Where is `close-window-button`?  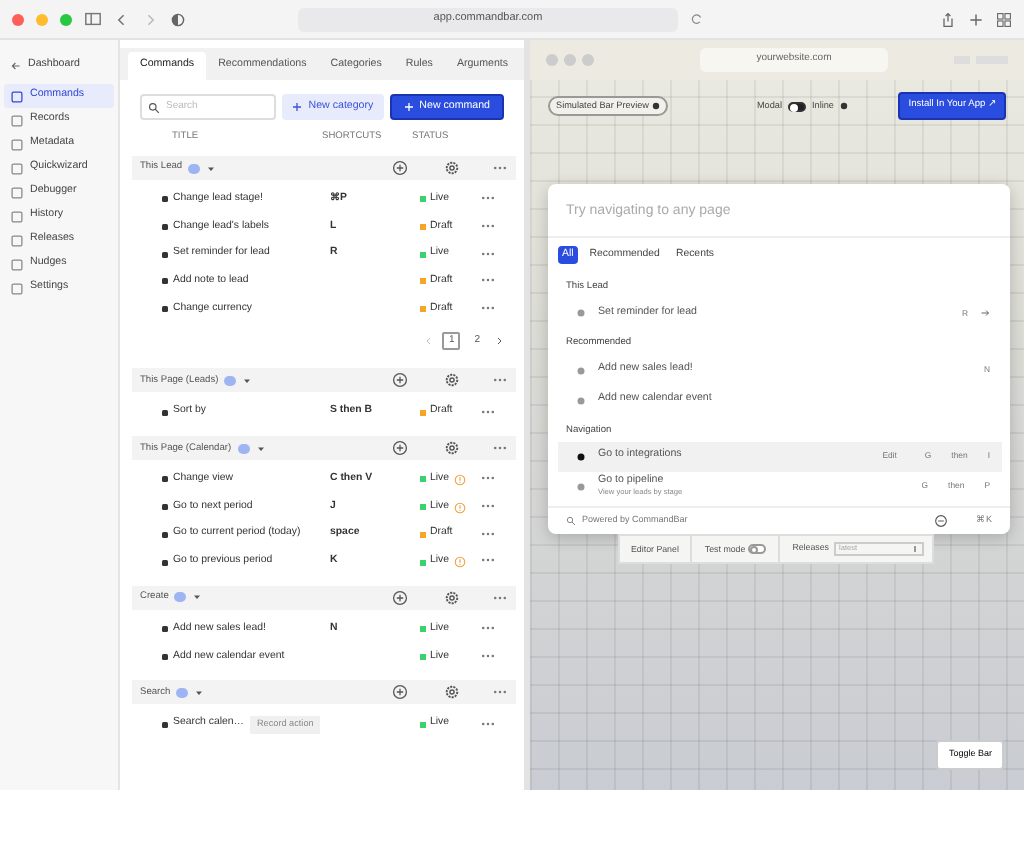 close-window-button is located at coordinates (18, 19).